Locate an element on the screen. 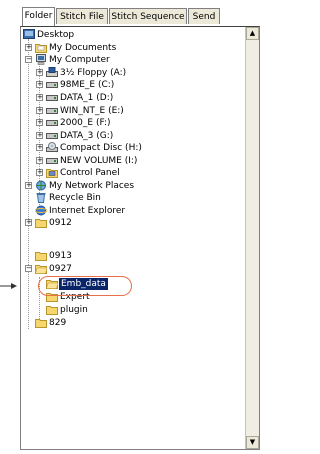 The image size is (320, 454). computer-icon is located at coordinates (41, 59).